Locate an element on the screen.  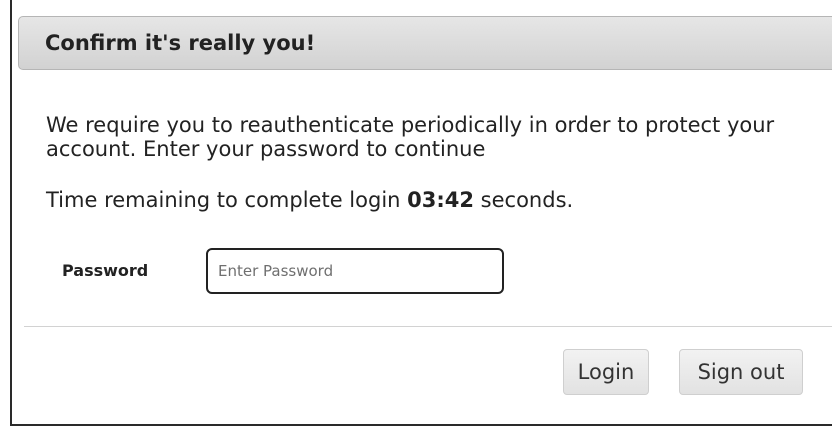
dialog-title: Confirm it's really you! is located at coordinates (180, 43).